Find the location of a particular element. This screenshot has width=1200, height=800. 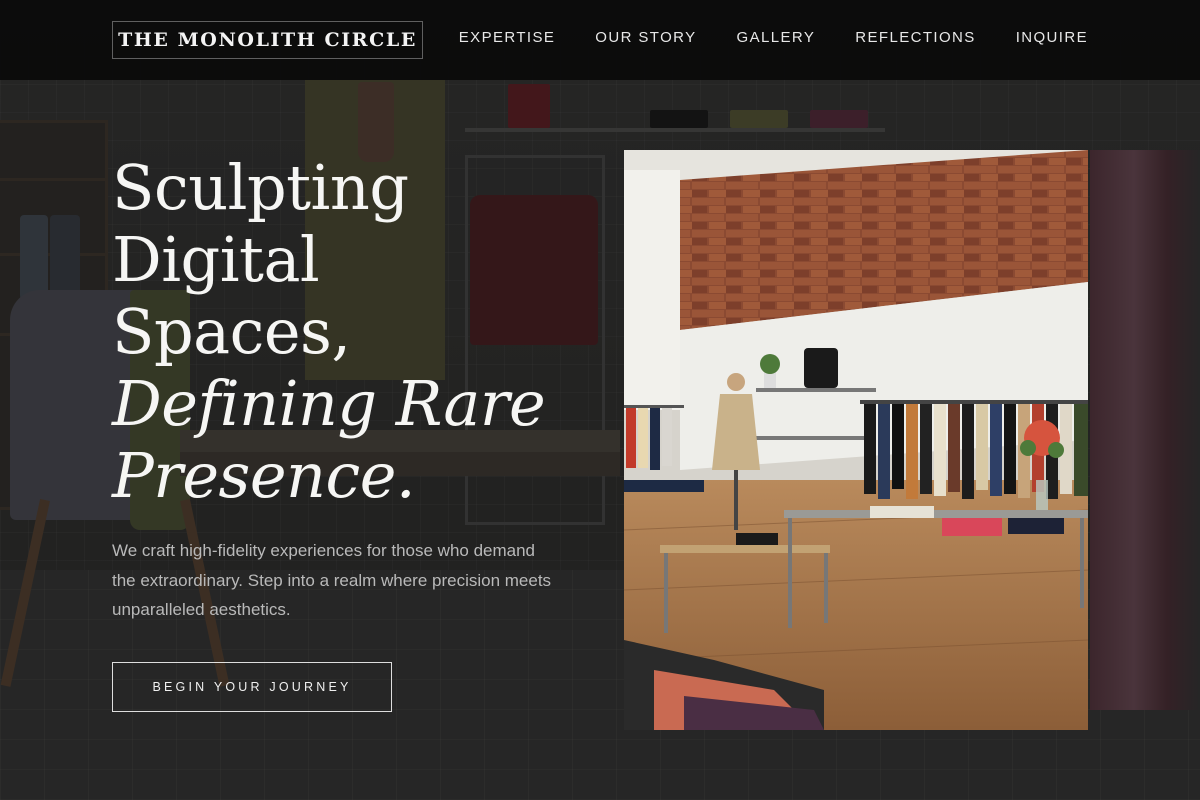

nav-link-gallery: GALLERY is located at coordinates (776, 37).